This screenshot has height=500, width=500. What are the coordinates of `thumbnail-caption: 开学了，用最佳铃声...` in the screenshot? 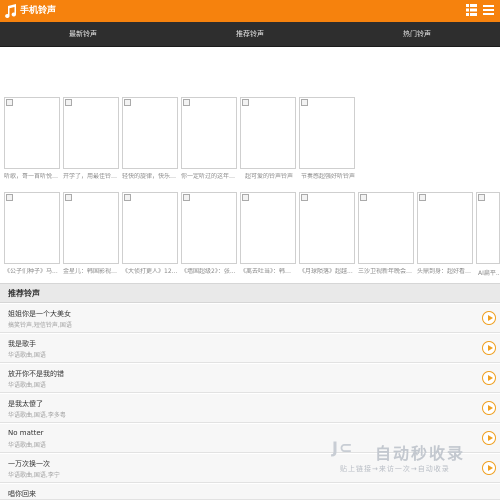 It's located at (91, 177).